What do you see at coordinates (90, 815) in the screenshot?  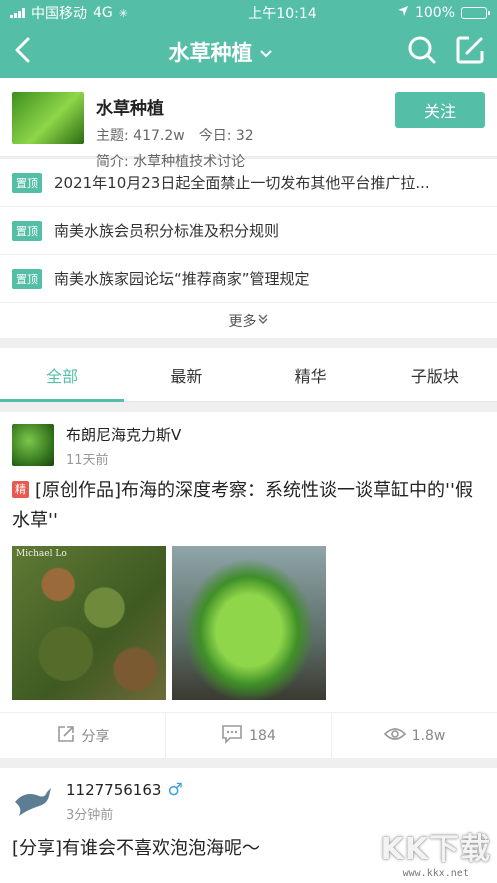 I see `post-time: 3分钟前` at bounding box center [90, 815].